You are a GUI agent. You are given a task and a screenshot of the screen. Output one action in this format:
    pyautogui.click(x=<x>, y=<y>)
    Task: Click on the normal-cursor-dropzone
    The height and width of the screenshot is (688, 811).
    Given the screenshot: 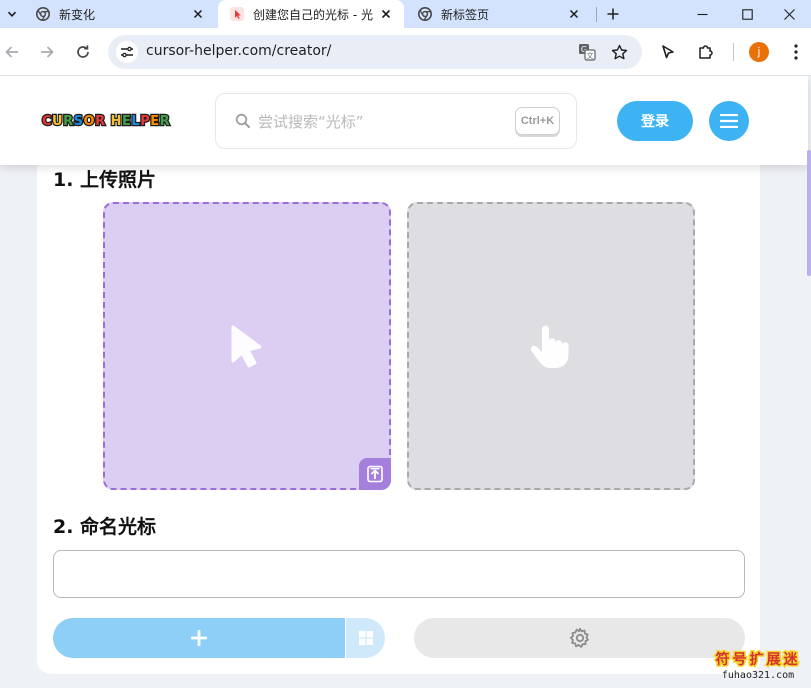 What is the action you would take?
    pyautogui.click(x=247, y=346)
    